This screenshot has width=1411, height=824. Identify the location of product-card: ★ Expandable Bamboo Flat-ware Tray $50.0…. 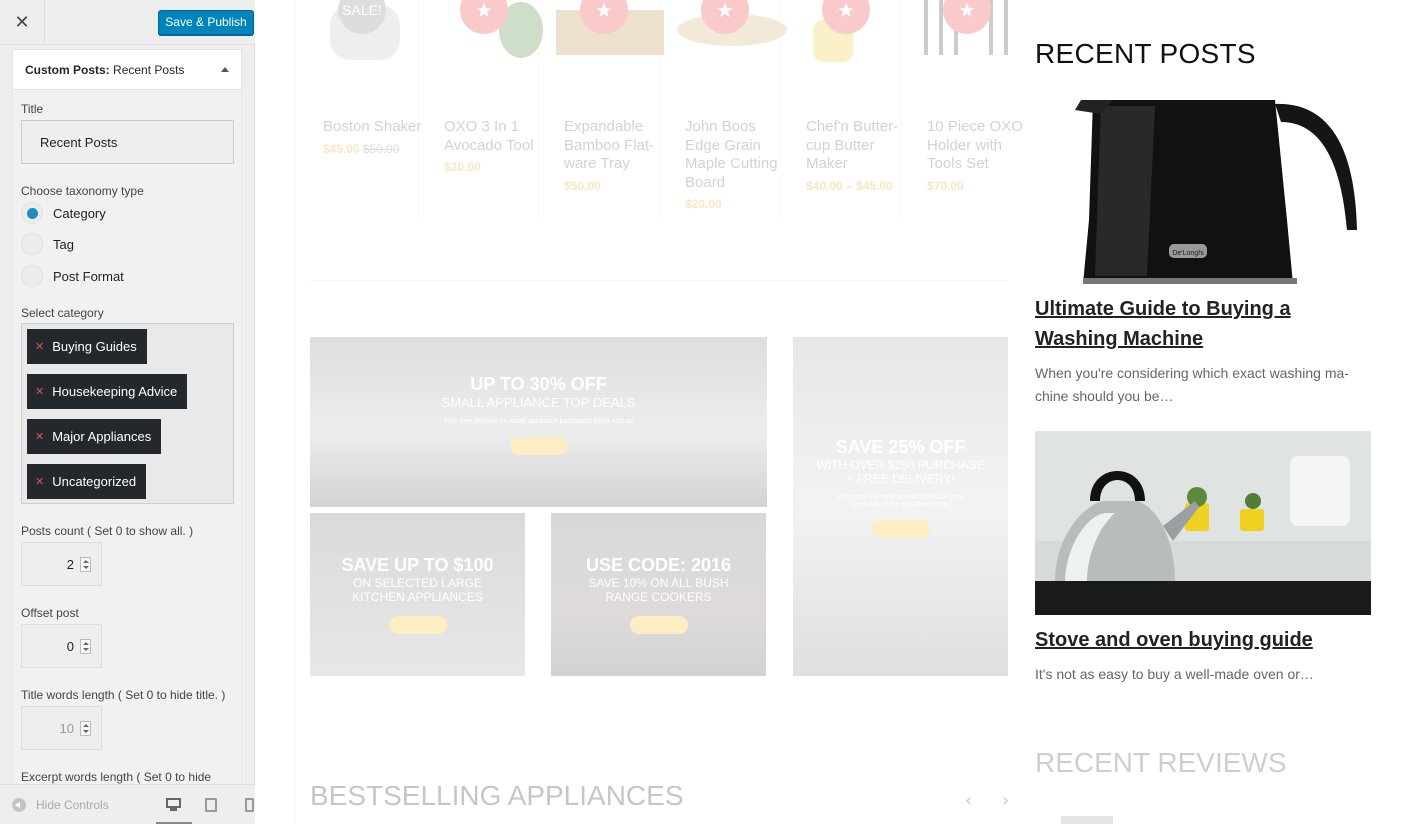
(611, 111).